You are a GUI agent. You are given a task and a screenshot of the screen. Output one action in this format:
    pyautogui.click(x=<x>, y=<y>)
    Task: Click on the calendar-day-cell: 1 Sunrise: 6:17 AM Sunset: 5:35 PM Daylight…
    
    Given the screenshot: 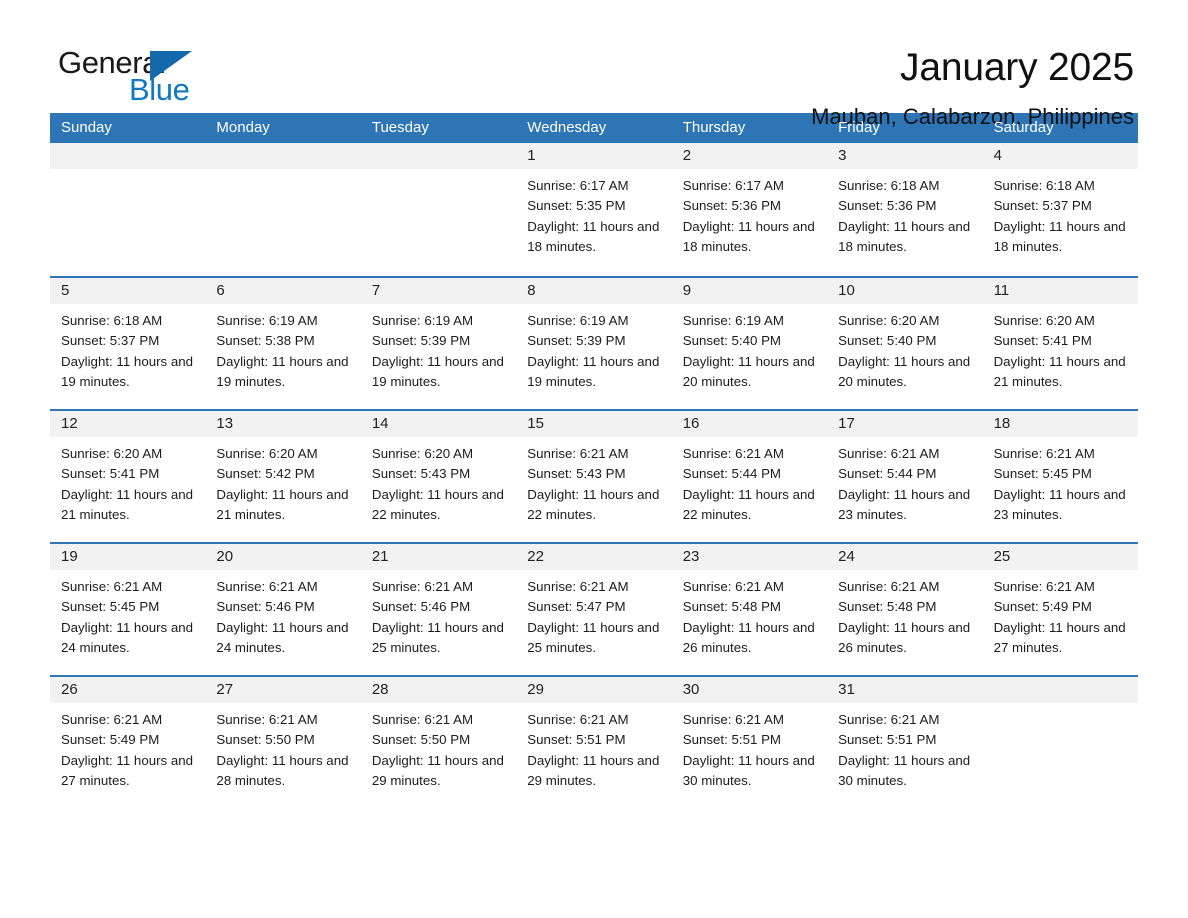 What is the action you would take?
    pyautogui.click(x=594, y=209)
    